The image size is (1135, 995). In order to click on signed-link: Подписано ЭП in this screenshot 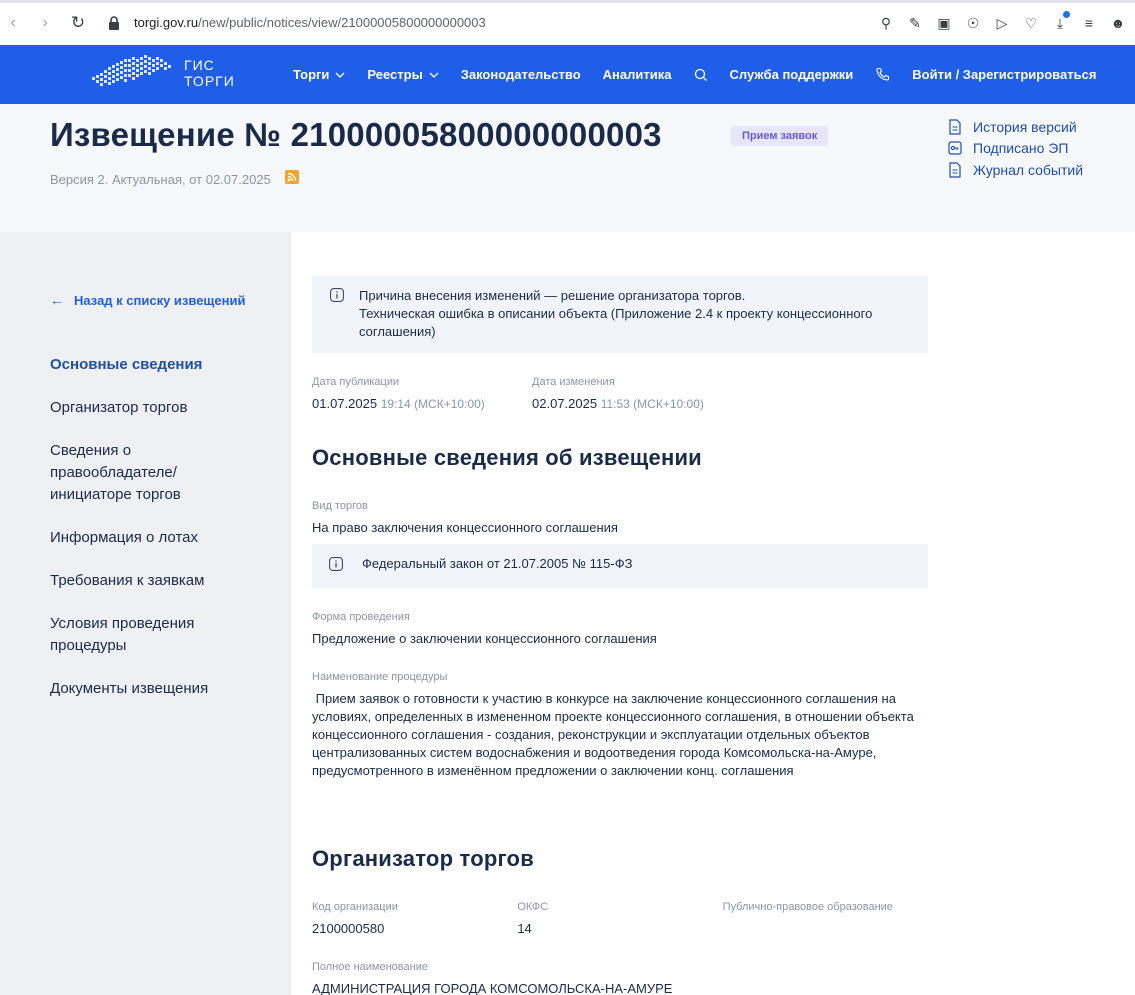, I will do `click(1015, 149)`.